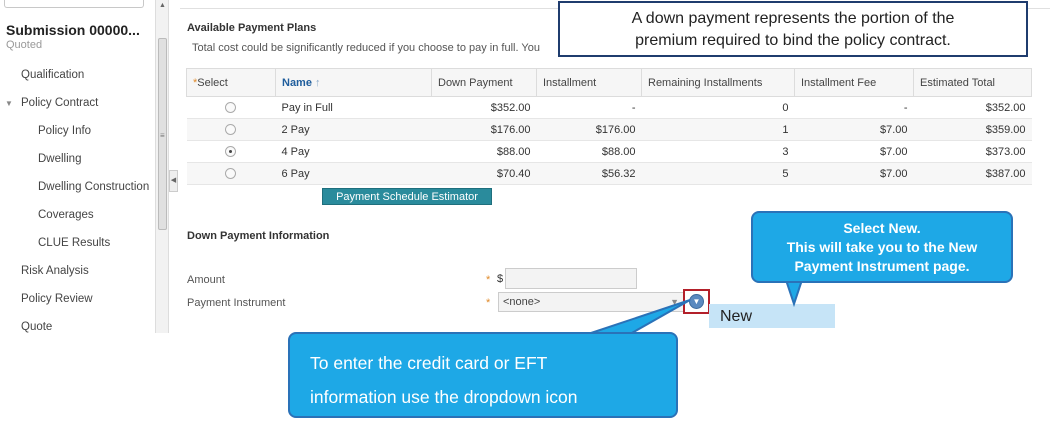  I want to click on plan-name: 2 Pay, so click(353, 129).